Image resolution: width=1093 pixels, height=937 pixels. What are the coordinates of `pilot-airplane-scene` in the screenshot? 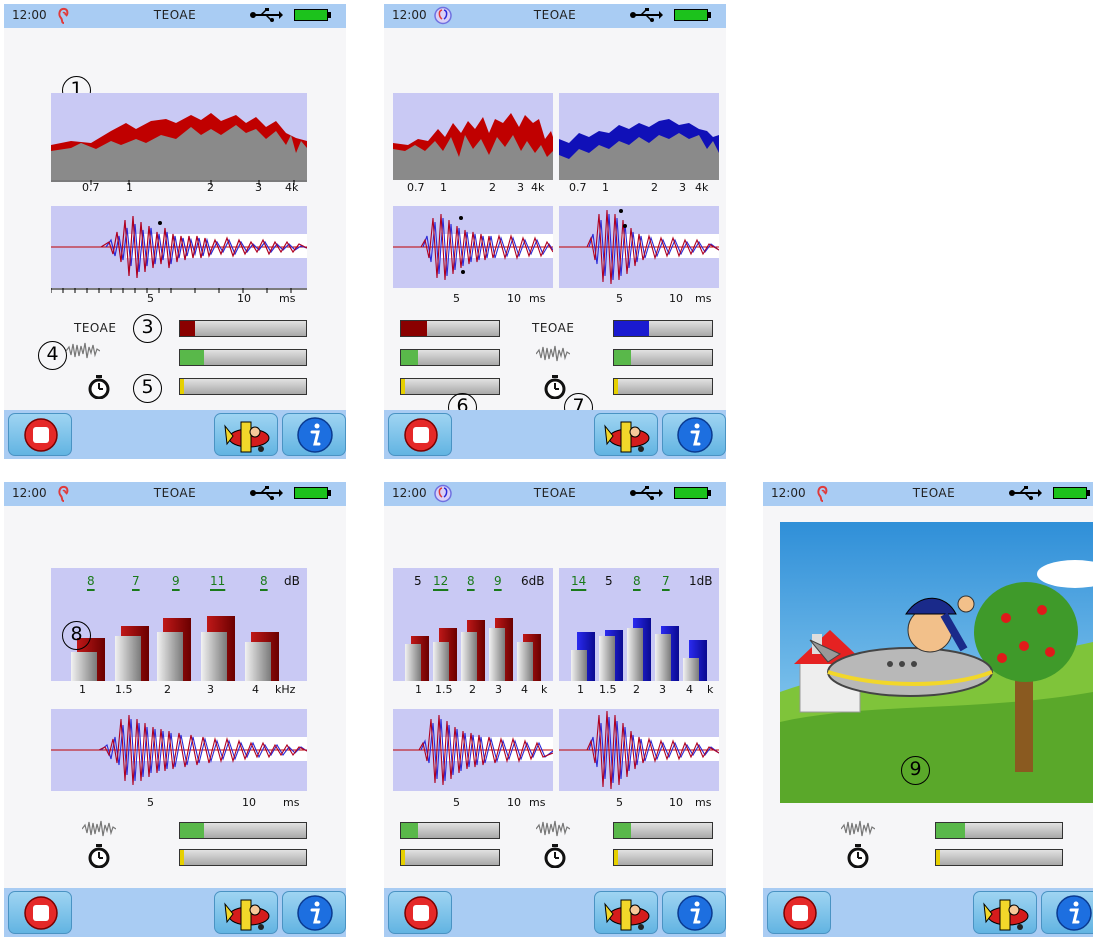 It's located at (936, 662).